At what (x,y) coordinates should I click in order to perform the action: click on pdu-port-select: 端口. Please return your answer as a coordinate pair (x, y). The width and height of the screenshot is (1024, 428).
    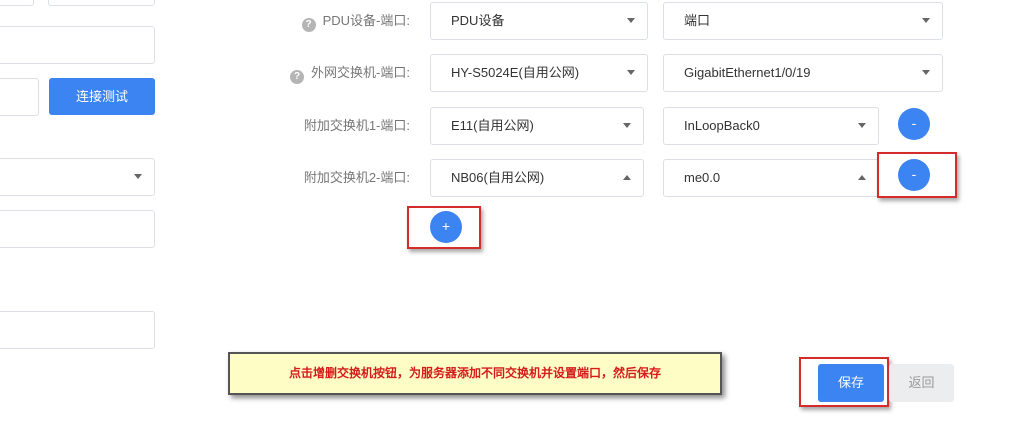
    Looking at the image, I should click on (803, 21).